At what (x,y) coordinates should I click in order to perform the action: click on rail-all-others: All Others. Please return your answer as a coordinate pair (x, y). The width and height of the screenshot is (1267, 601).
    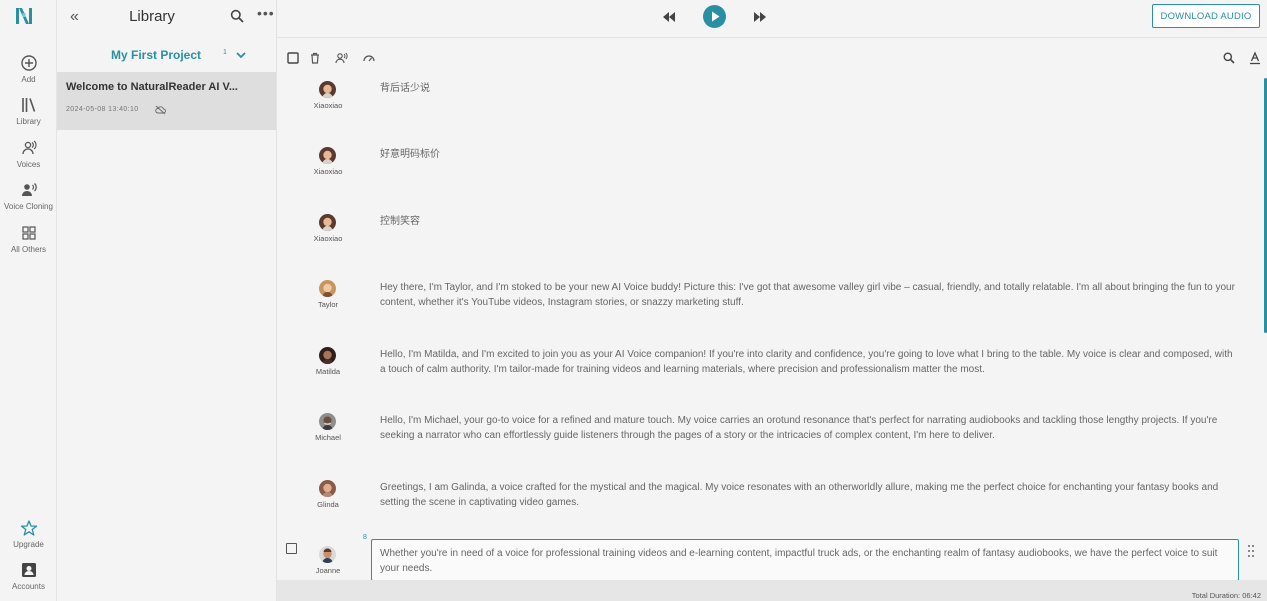
    Looking at the image, I should click on (28, 239).